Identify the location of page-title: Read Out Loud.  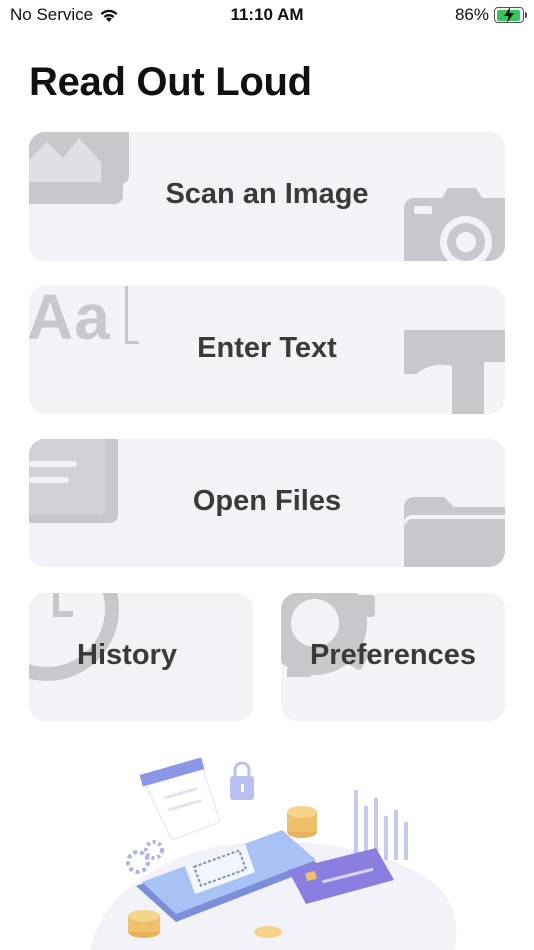
(170, 82).